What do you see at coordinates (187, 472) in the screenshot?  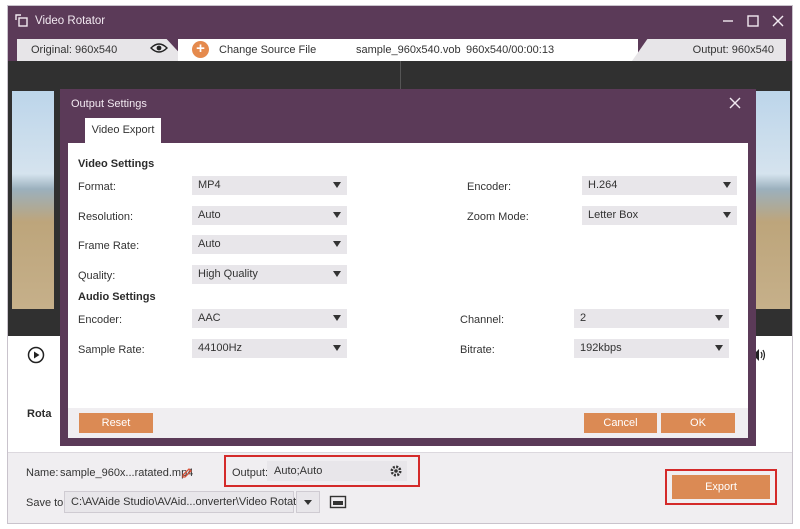 I see `edit-icon` at bounding box center [187, 472].